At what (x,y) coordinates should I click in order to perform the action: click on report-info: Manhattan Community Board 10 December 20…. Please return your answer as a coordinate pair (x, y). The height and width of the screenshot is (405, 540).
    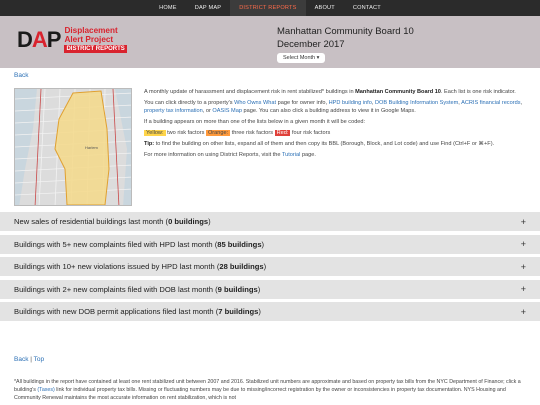
    Looking at the image, I should click on (345, 44).